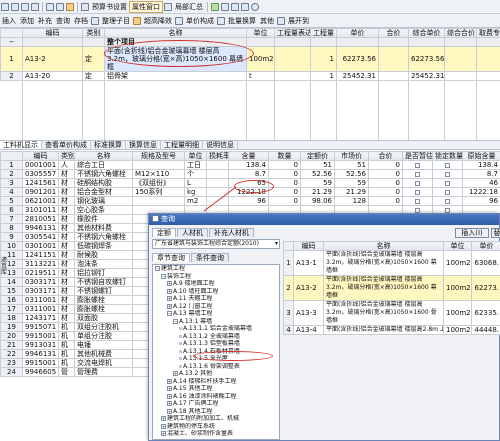 The width and height of the screenshot is (500, 441). What do you see at coordinates (250, 165) in the screenshot?
I see `table-row: 1 0001001 人综合工日 工日 138.4 0 51 51 0 138.4` at bounding box center [250, 165].